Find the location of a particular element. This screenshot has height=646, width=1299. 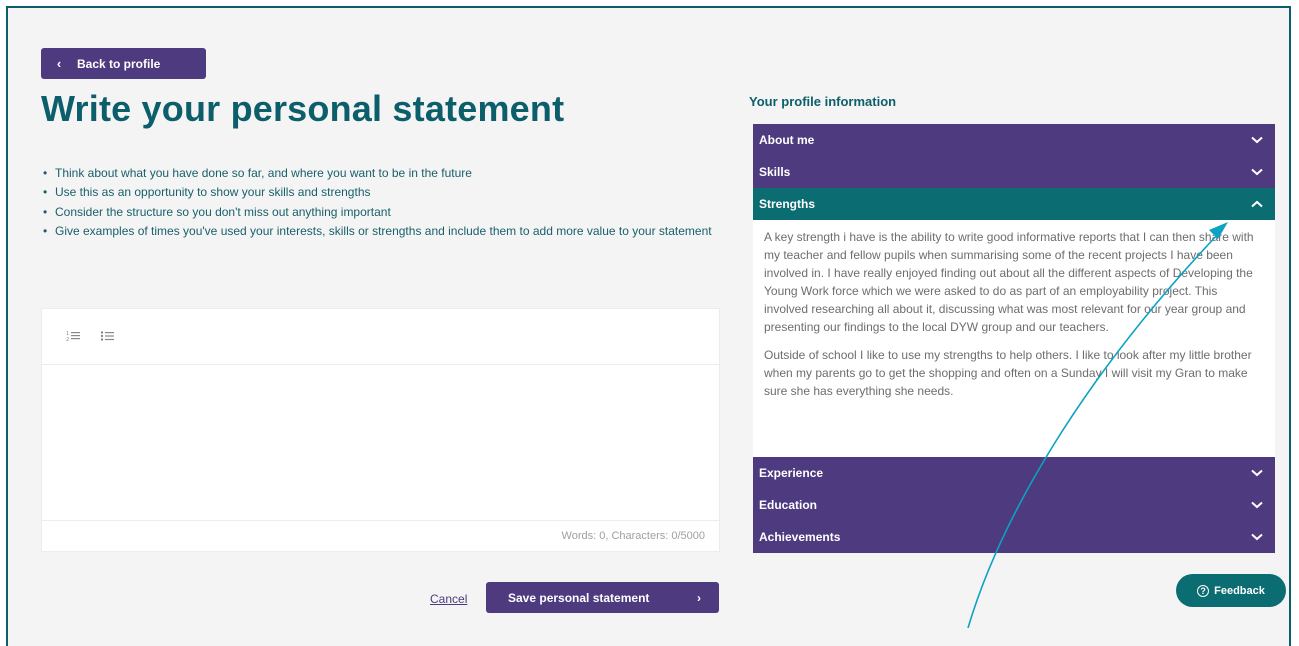

feedback-label: Feedback is located at coordinates (1239, 590).